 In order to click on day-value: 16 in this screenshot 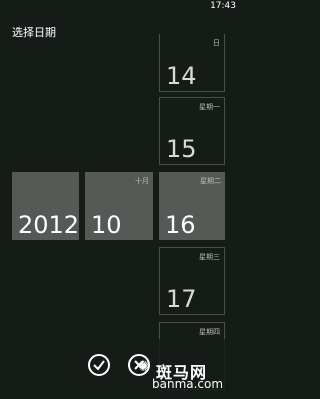, I will do `click(180, 225)`.